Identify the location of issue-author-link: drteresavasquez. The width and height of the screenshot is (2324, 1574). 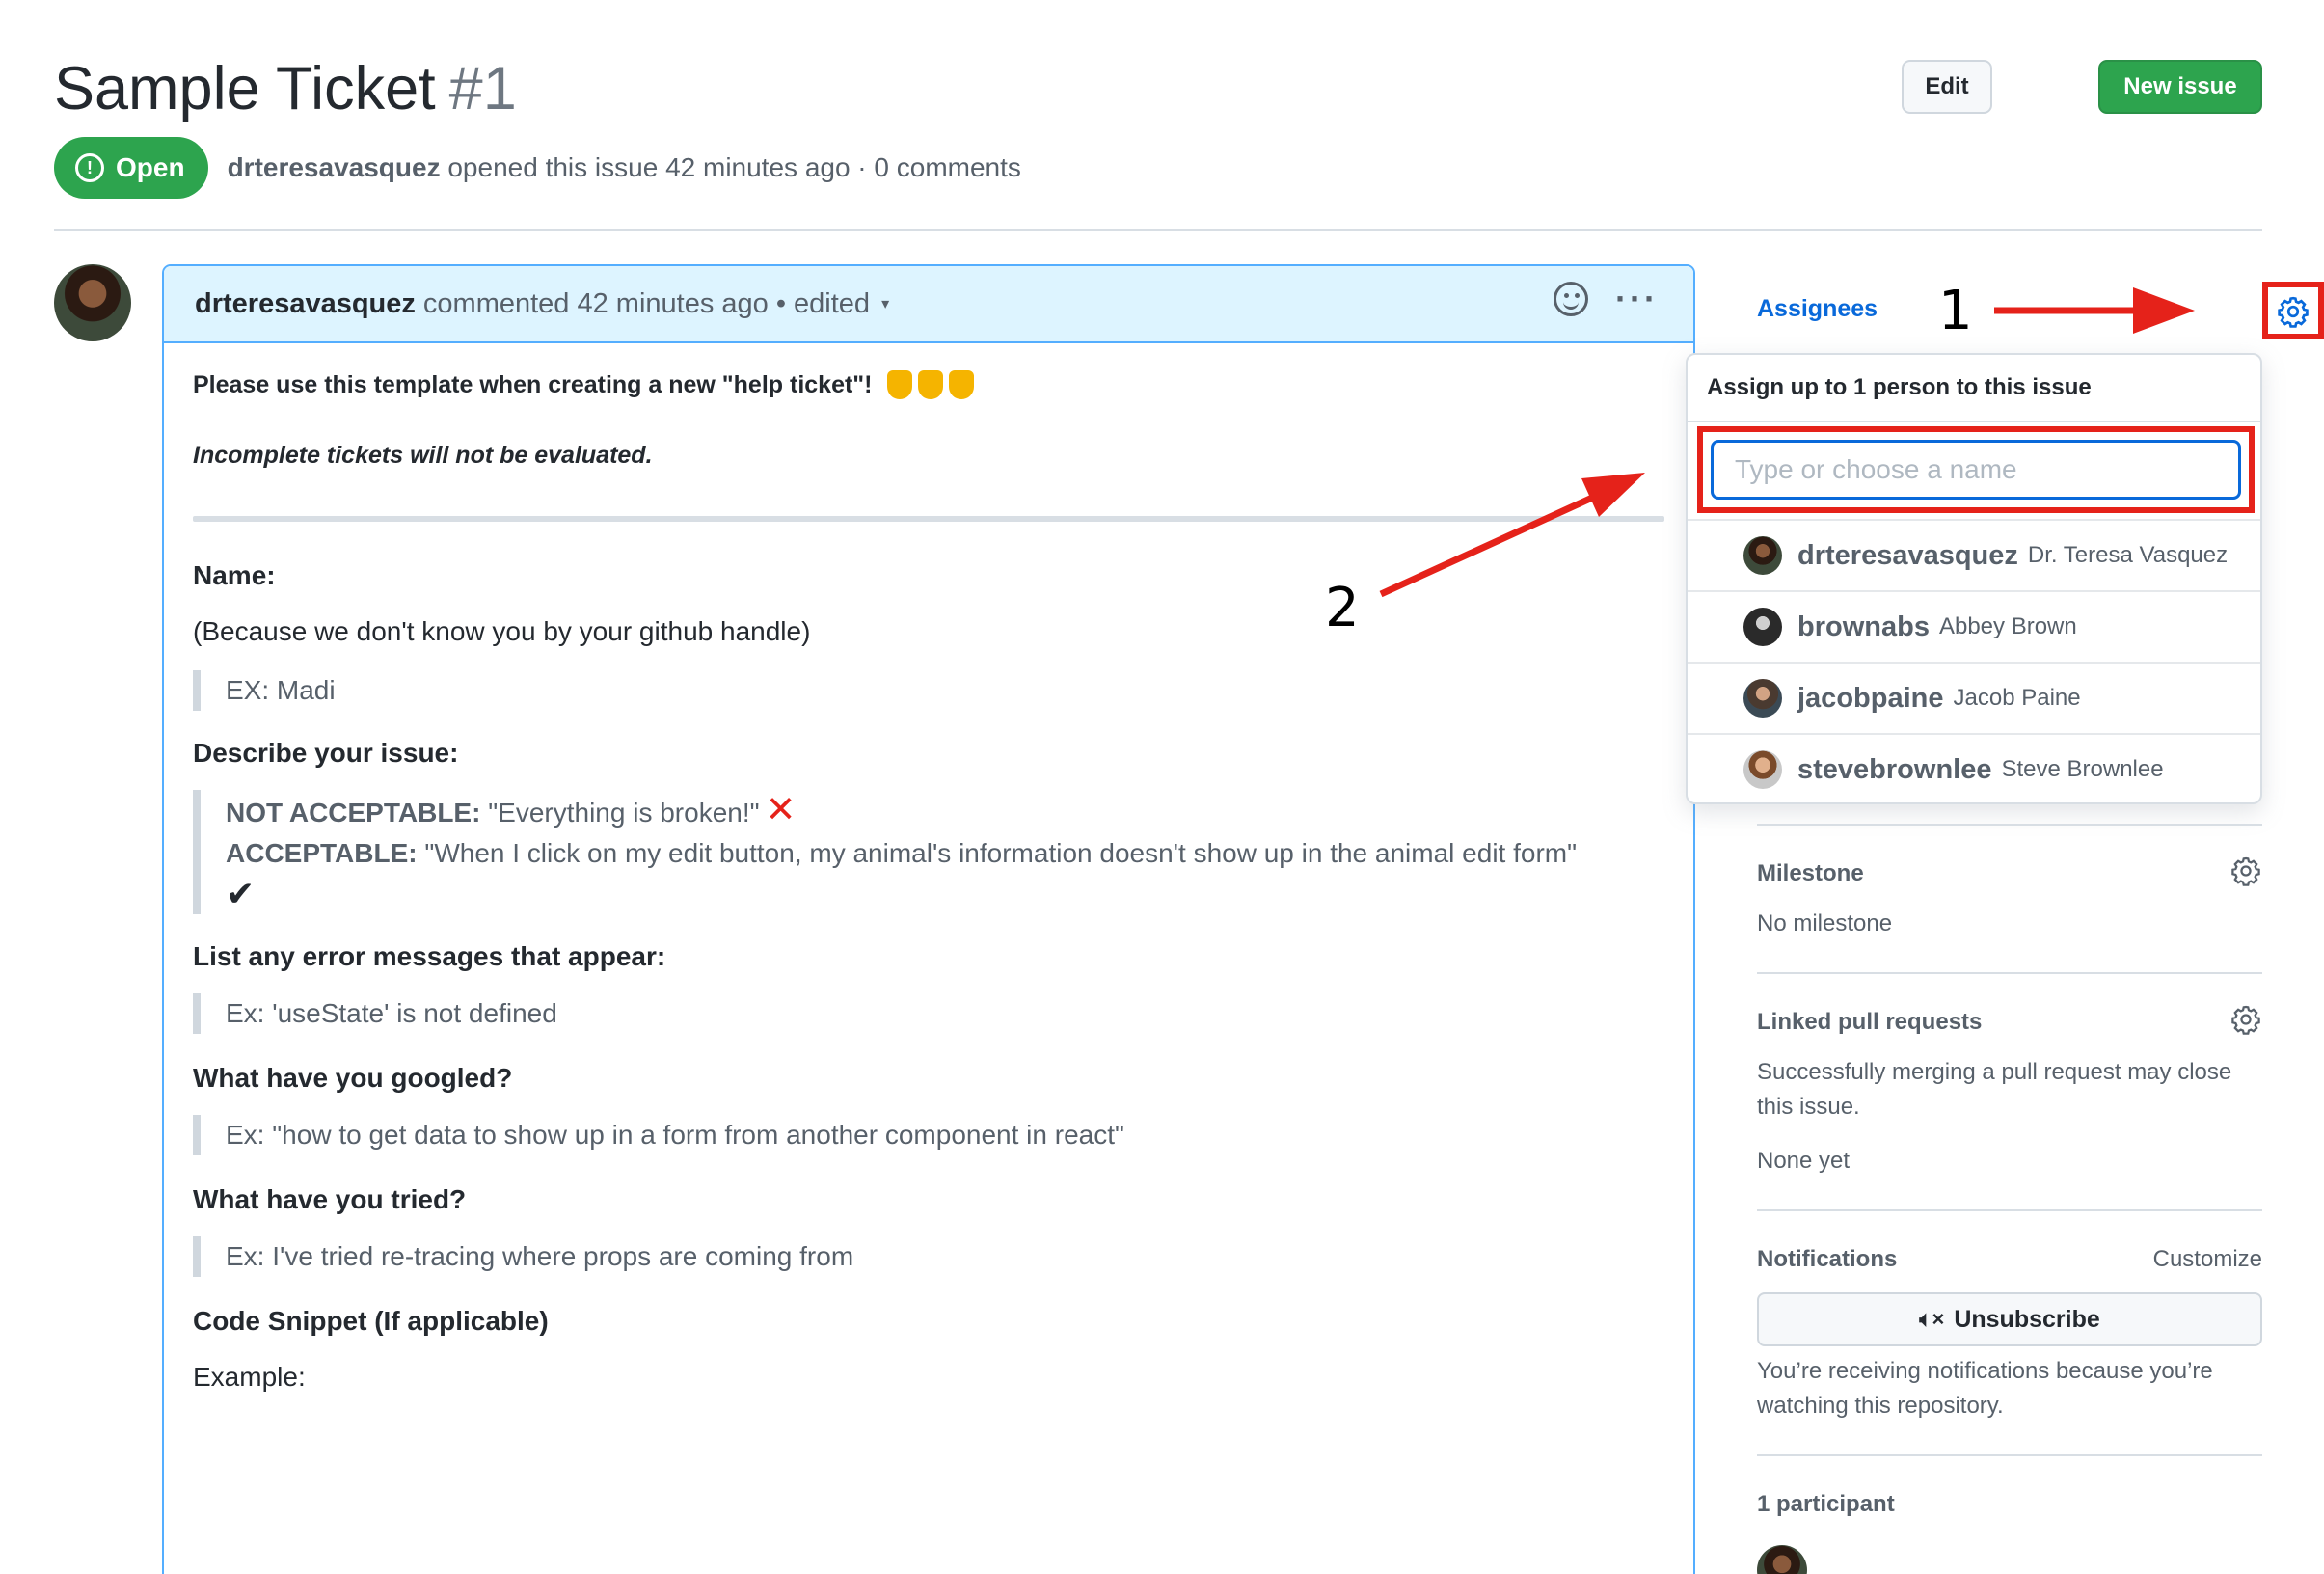
(335, 167).